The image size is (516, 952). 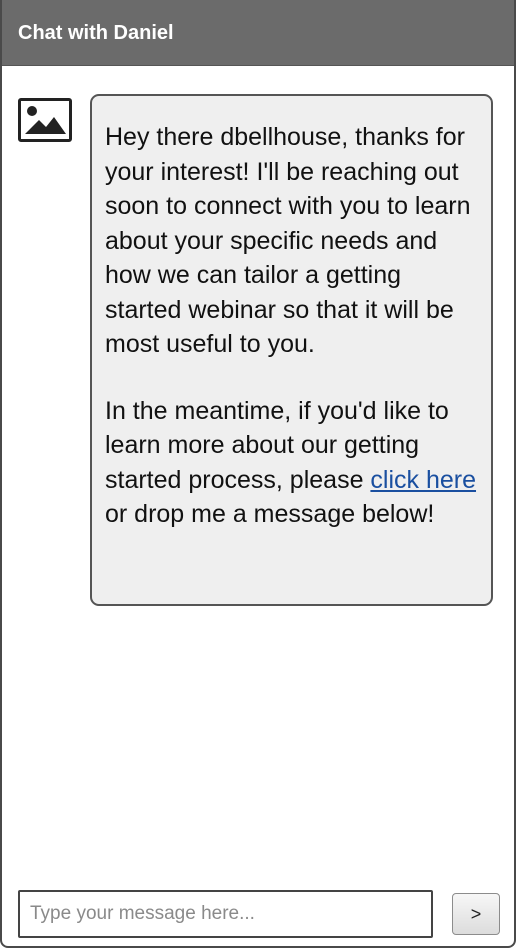 I want to click on avatar-image-icon, so click(x=45, y=120).